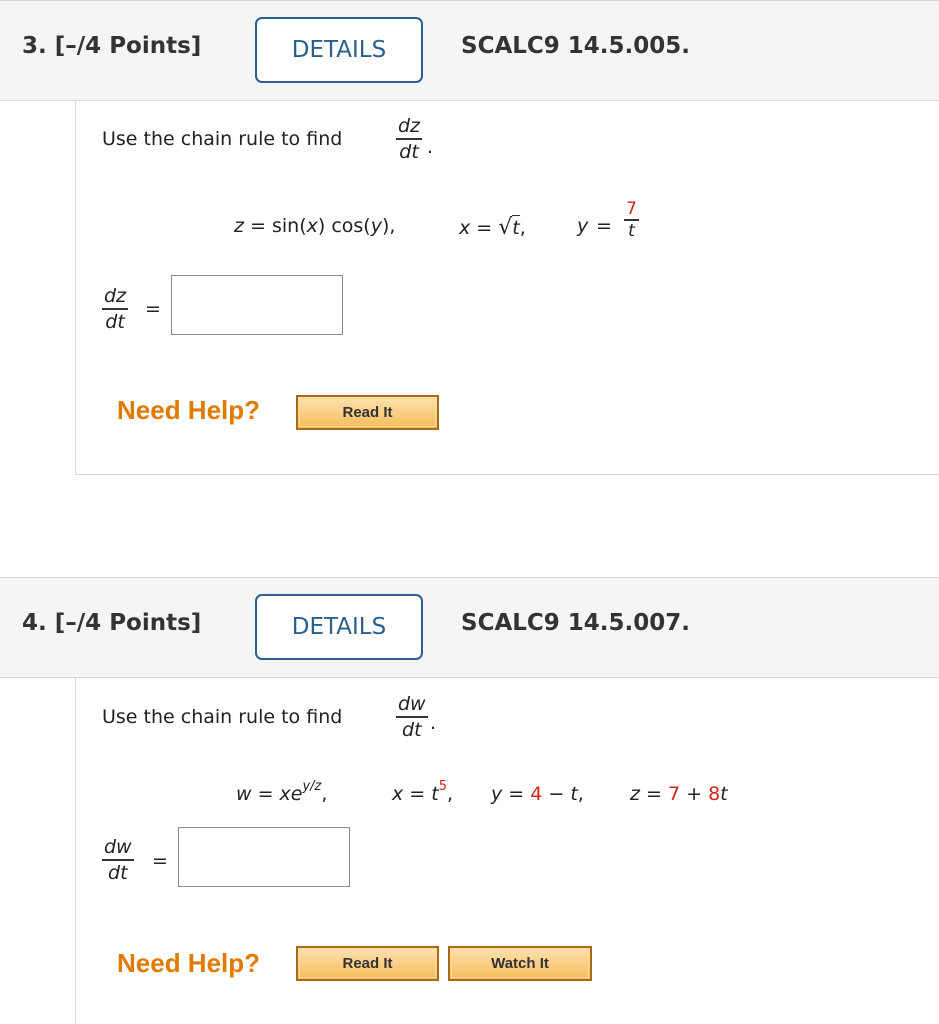 Image resolution: width=939 pixels, height=1024 pixels. I want to click on watch-it-button: Watch It, so click(520, 963).